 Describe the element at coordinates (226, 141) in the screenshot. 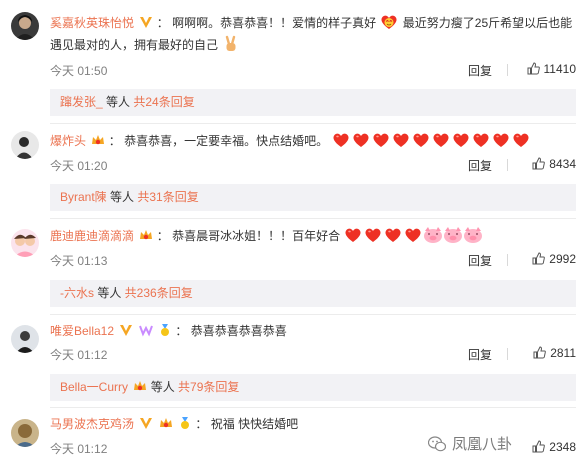

I see `comment-text: 恭喜恭喜，一定要幸福。快点结婚吧。` at that location.